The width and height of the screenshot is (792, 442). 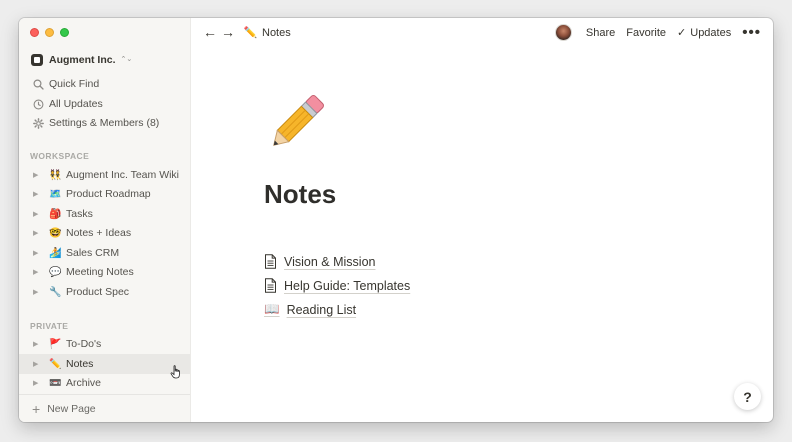 I want to click on workspace-name: Augment Inc., so click(x=82, y=60).